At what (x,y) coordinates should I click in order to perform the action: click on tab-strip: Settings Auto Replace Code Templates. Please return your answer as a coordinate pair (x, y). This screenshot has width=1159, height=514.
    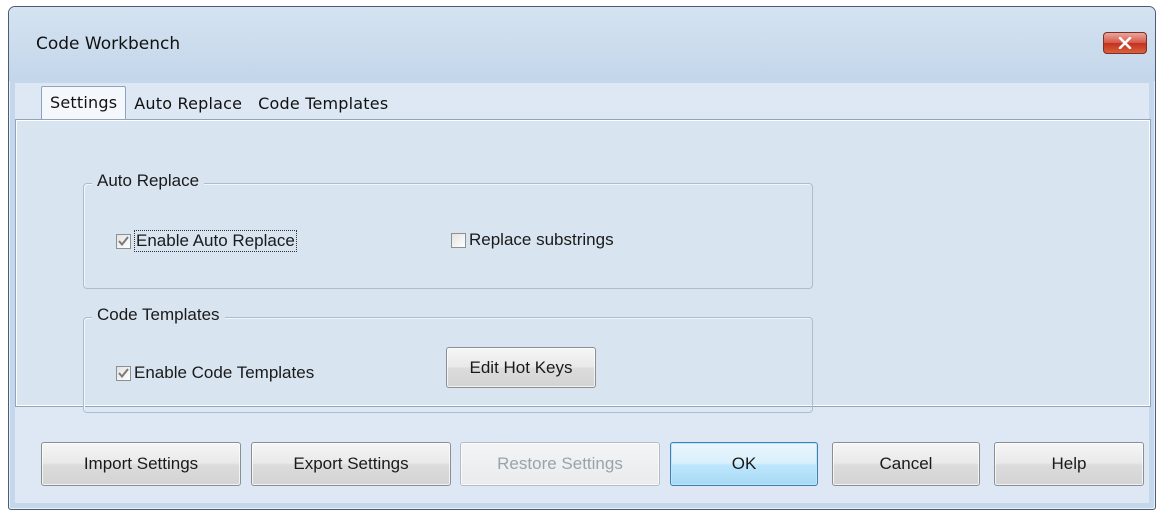
    Looking at the image, I should click on (218, 102).